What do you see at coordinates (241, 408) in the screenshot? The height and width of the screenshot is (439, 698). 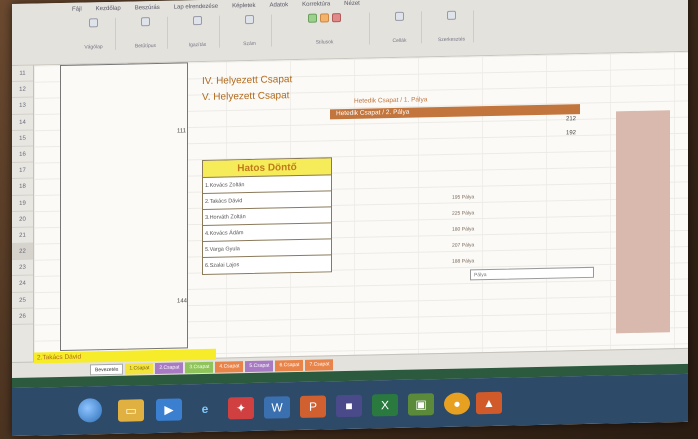 I see `app-icon: ✦` at bounding box center [241, 408].